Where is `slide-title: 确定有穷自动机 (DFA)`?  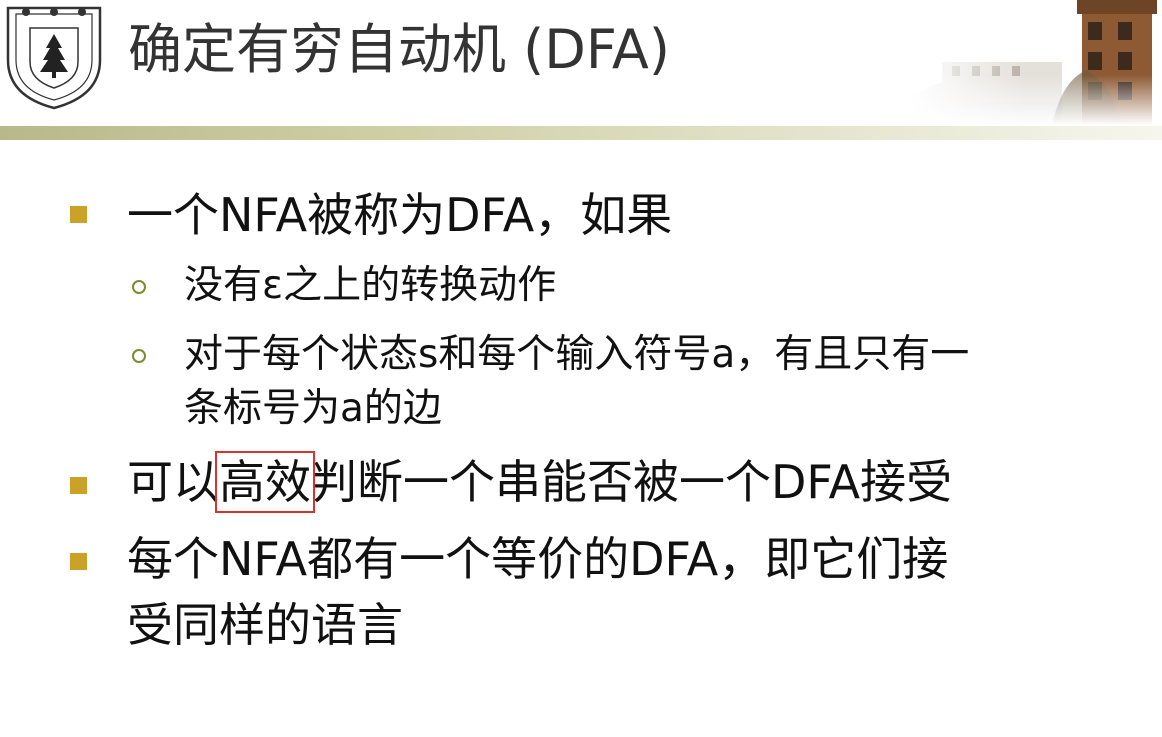 slide-title: 确定有穷自动机 (DFA) is located at coordinates (399, 49).